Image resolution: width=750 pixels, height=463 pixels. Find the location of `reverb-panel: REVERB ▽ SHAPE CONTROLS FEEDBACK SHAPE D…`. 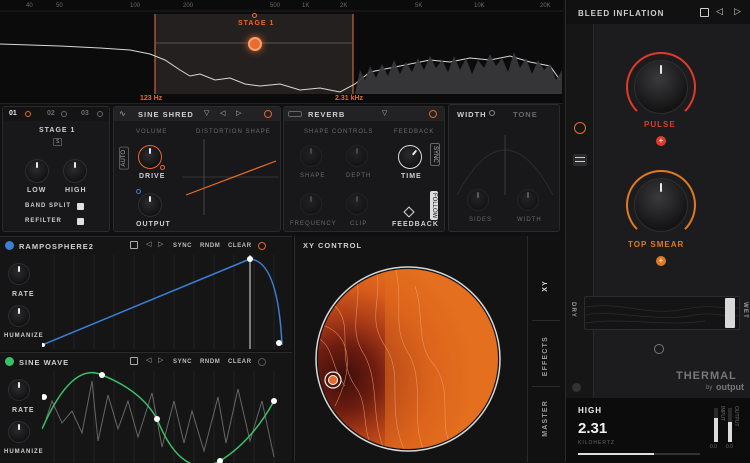

reverb-panel: REVERB ▽ SHAPE CONTROLS FEEDBACK SHAPE D… is located at coordinates (364, 169).